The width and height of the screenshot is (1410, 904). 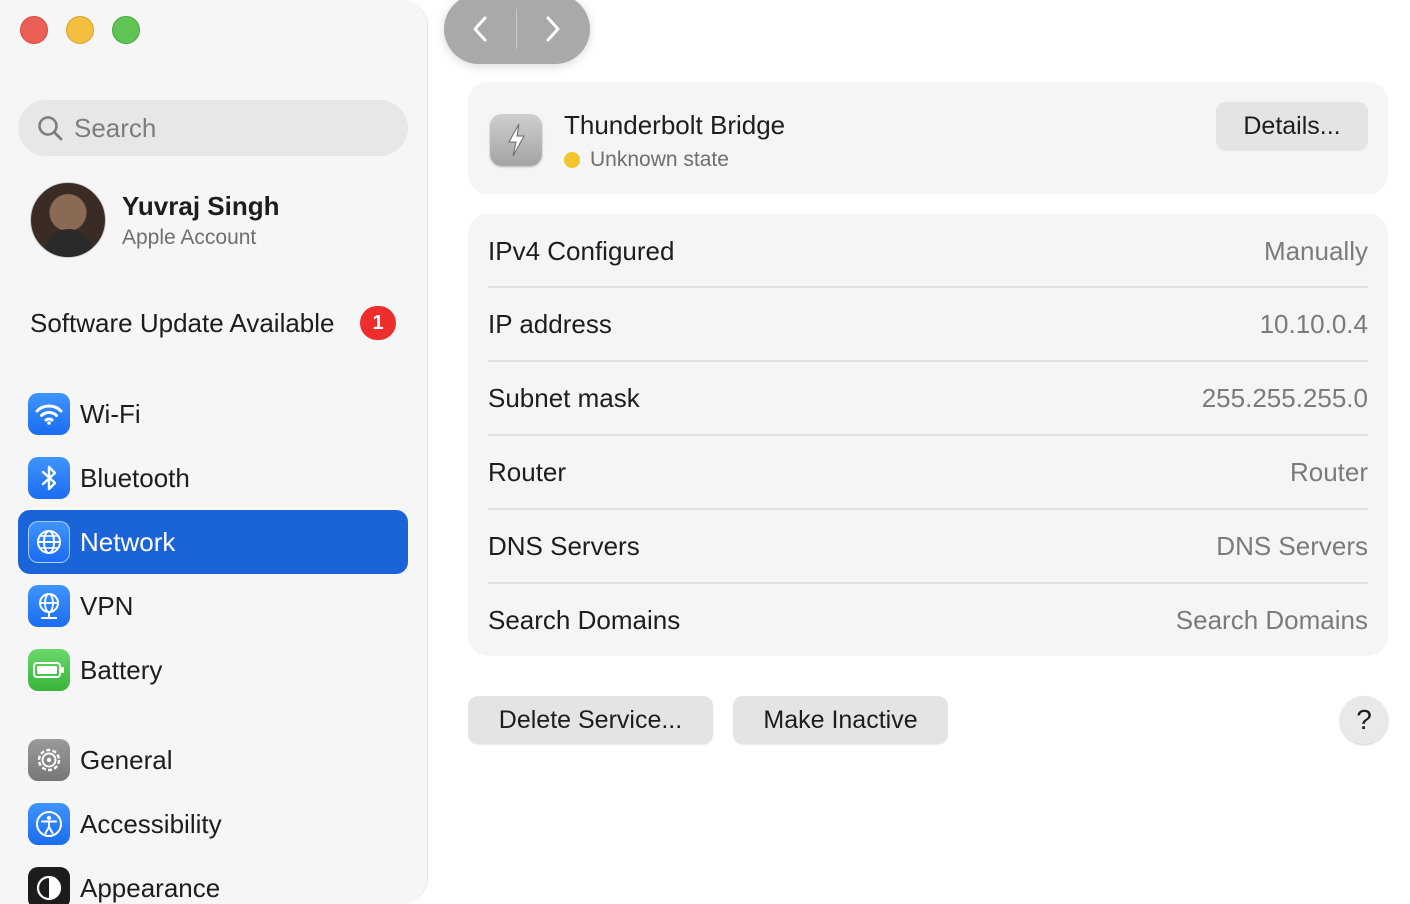 What do you see at coordinates (1284, 397) in the screenshot?
I see `row-value: 255.255.255.0` at bounding box center [1284, 397].